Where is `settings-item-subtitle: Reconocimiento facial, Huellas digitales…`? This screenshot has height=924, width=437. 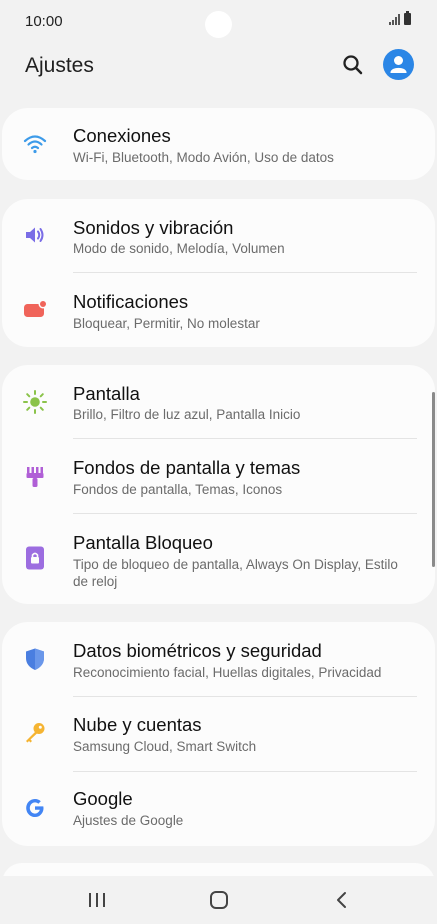 settings-item-subtitle: Reconocimiento facial, Huellas digitales… is located at coordinates (227, 672).